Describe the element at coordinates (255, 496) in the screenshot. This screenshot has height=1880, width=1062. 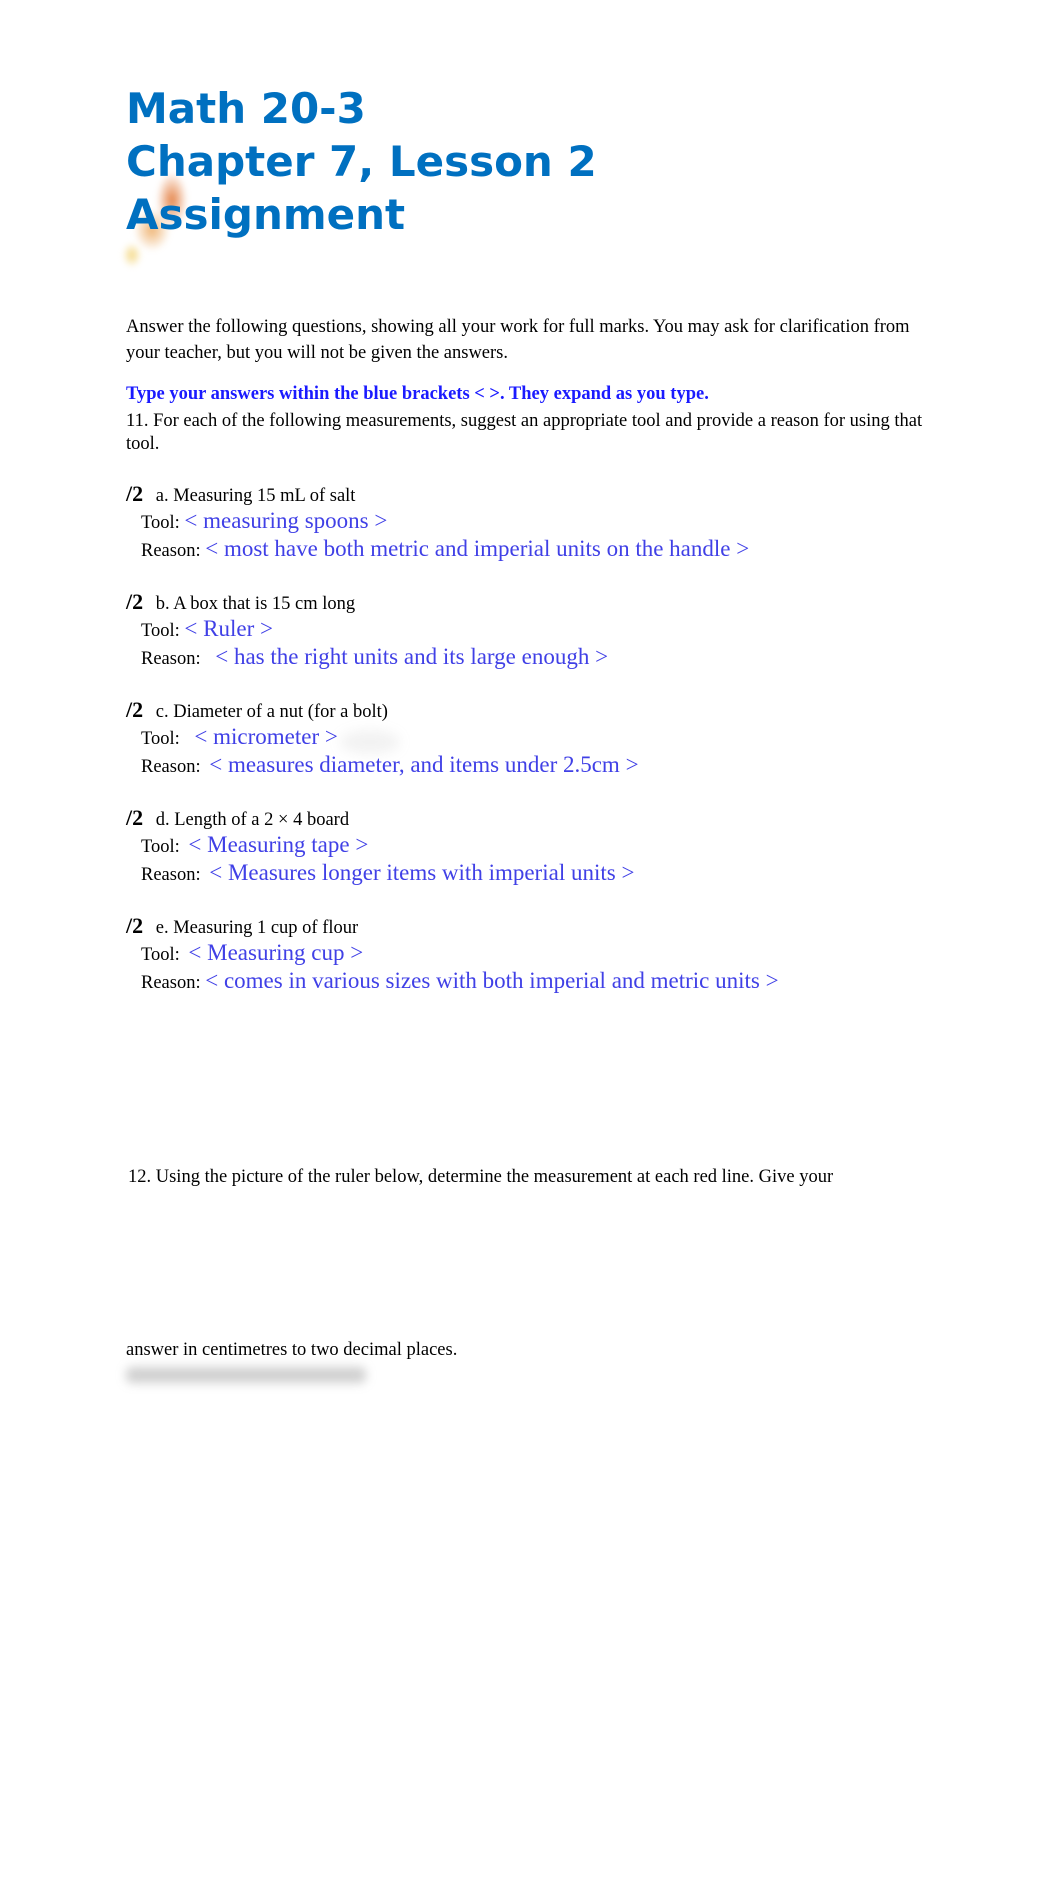
I see `item-prompt: a. Measuring 15 mL of salt` at that location.